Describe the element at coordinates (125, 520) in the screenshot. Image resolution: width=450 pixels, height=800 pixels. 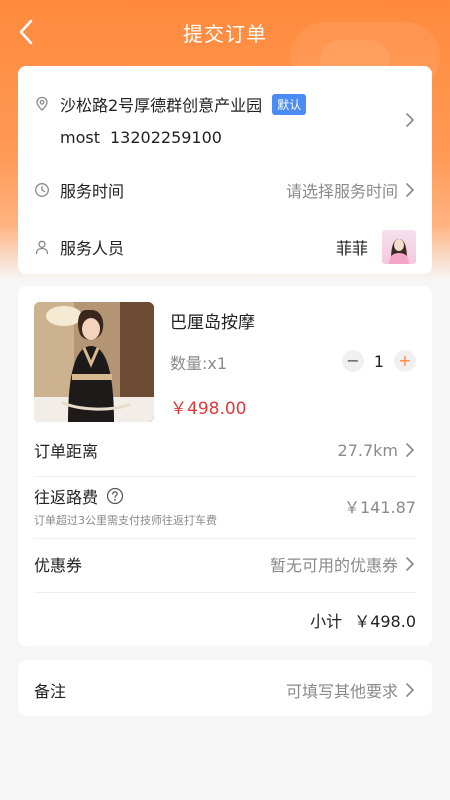
I see `round-trip-fare-note: 订单超过3公里需支付技师往返打车费` at that location.